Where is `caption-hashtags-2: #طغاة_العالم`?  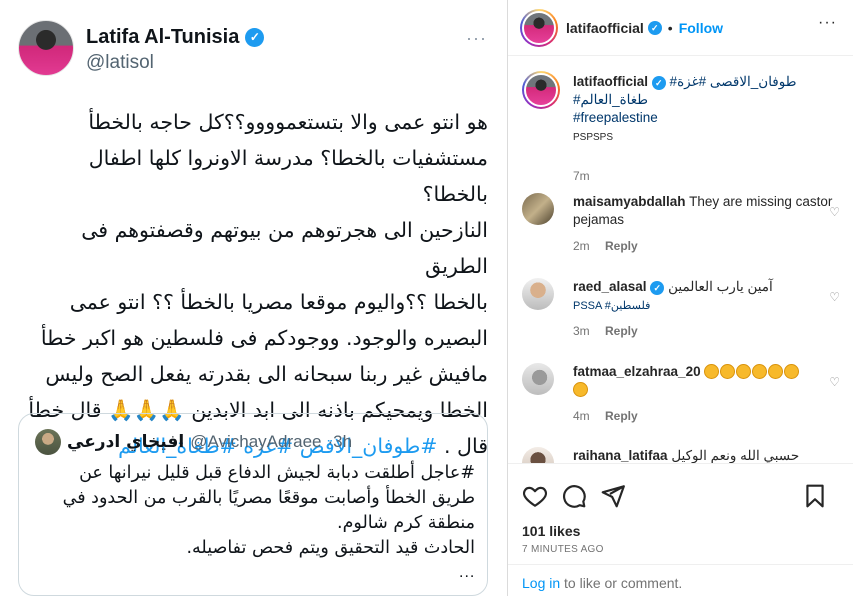 caption-hashtags-2: #طغاة_العالم is located at coordinates (610, 99).